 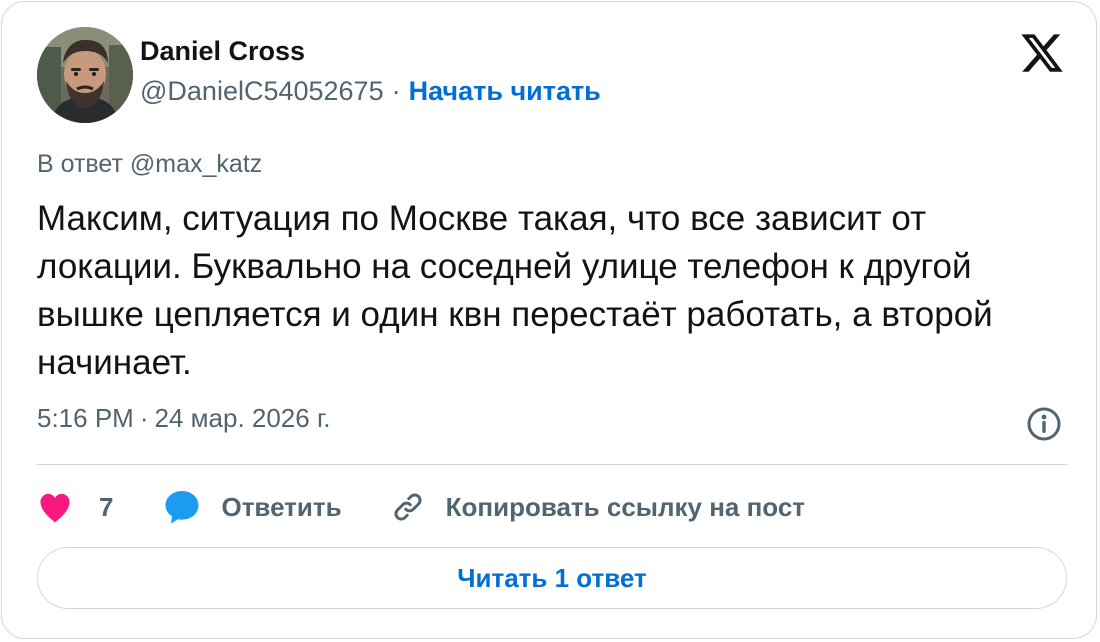 What do you see at coordinates (408, 507) in the screenshot?
I see `link-icon` at bounding box center [408, 507].